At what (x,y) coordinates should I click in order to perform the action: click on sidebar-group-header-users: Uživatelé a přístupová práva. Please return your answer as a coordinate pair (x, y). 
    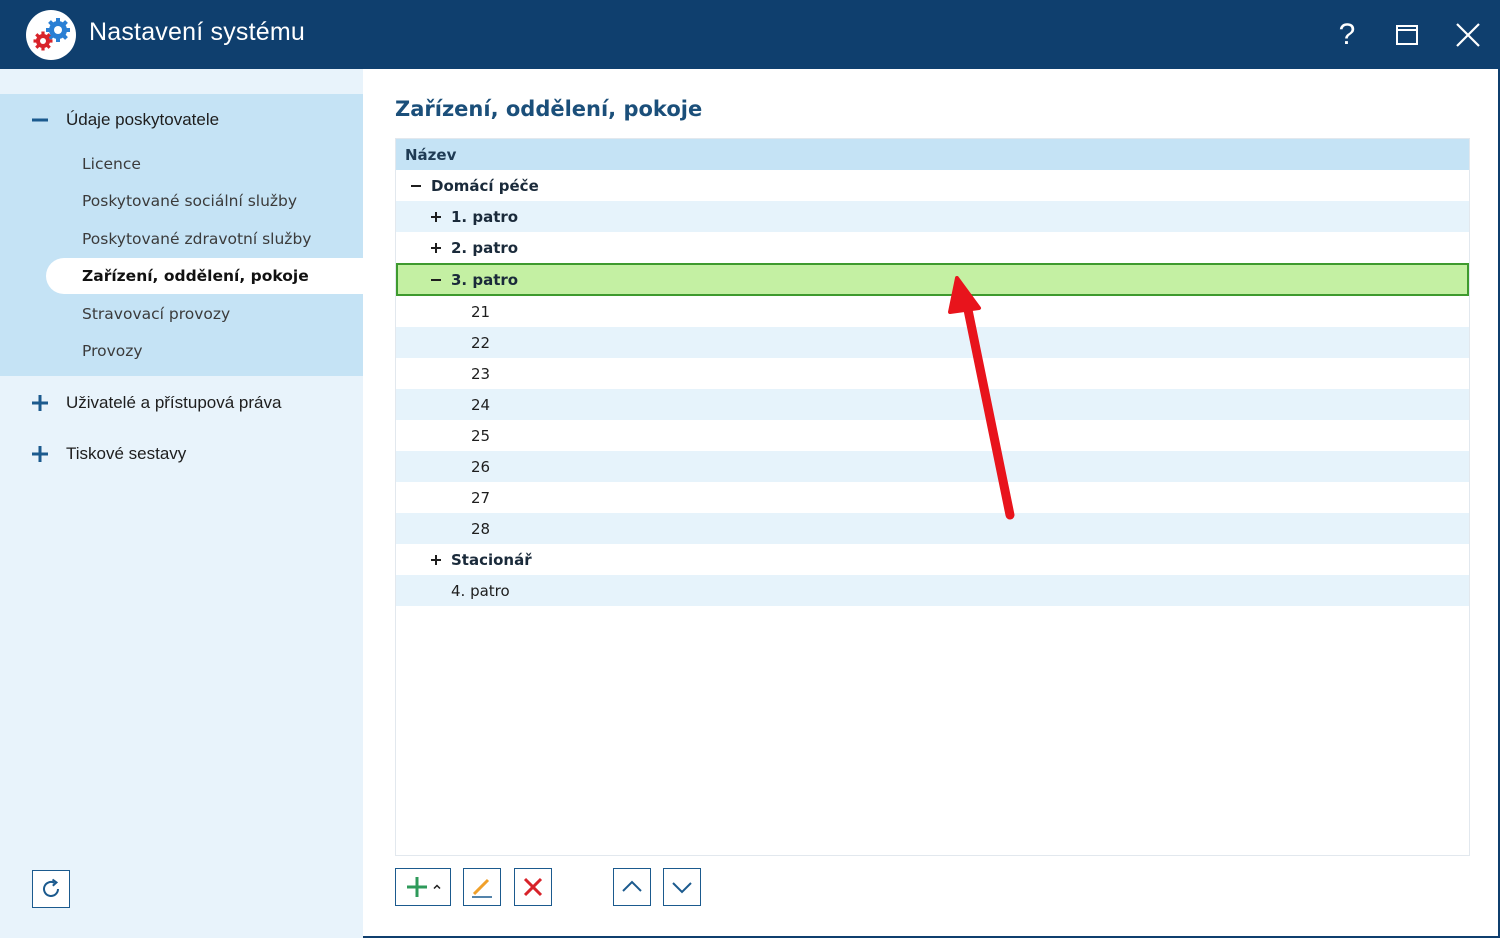
    Looking at the image, I should click on (181, 403).